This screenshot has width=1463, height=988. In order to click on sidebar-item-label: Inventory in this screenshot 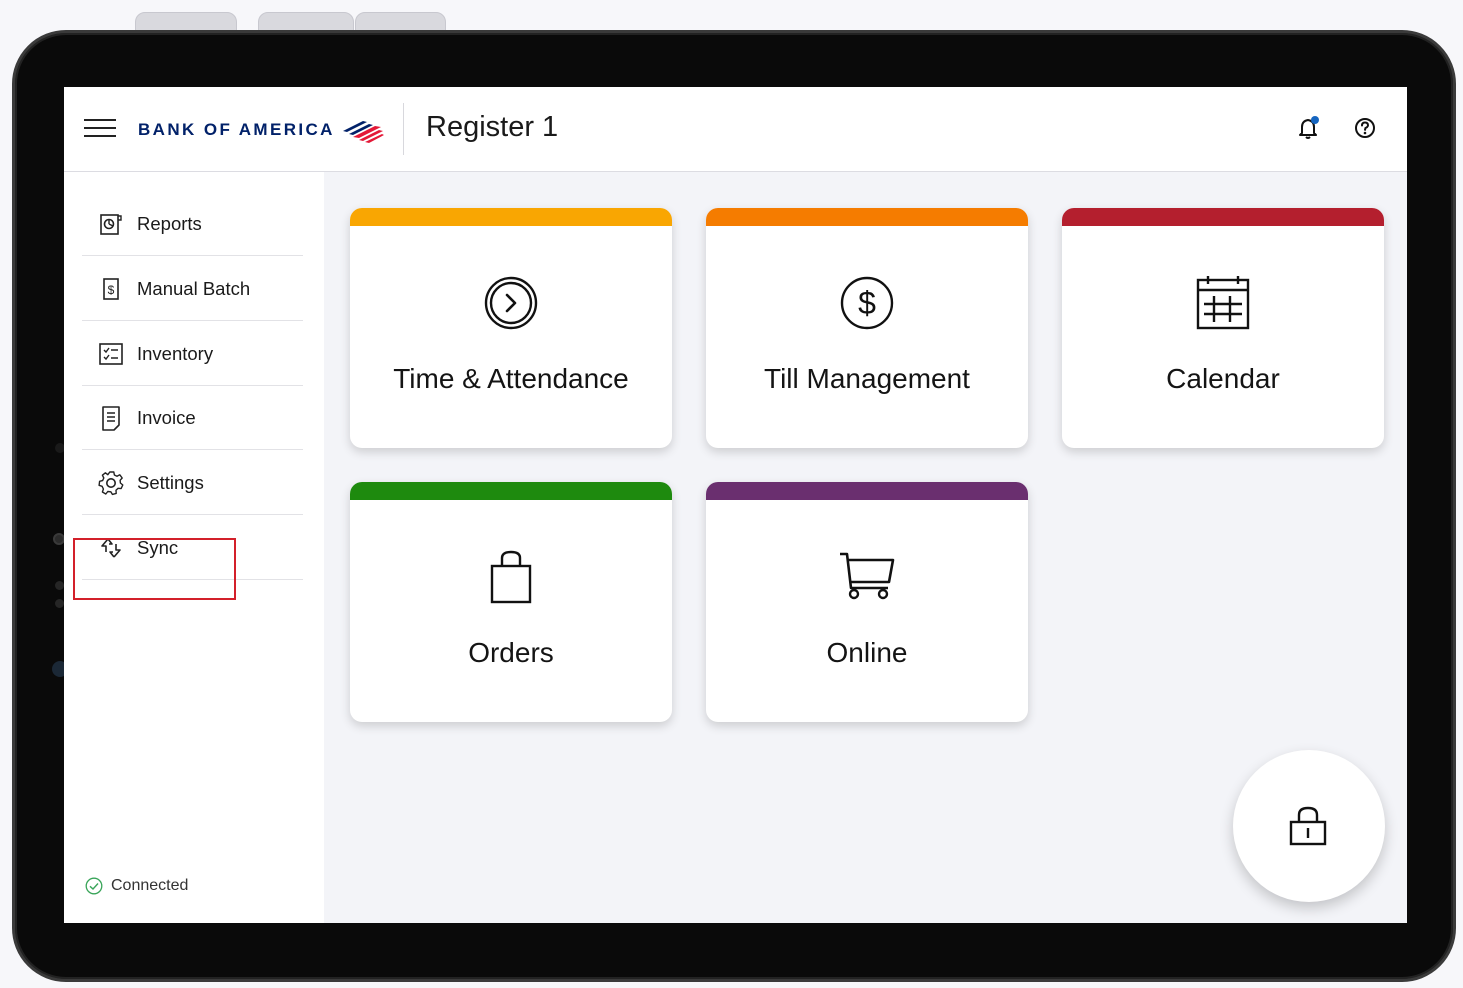, I will do `click(175, 353)`.